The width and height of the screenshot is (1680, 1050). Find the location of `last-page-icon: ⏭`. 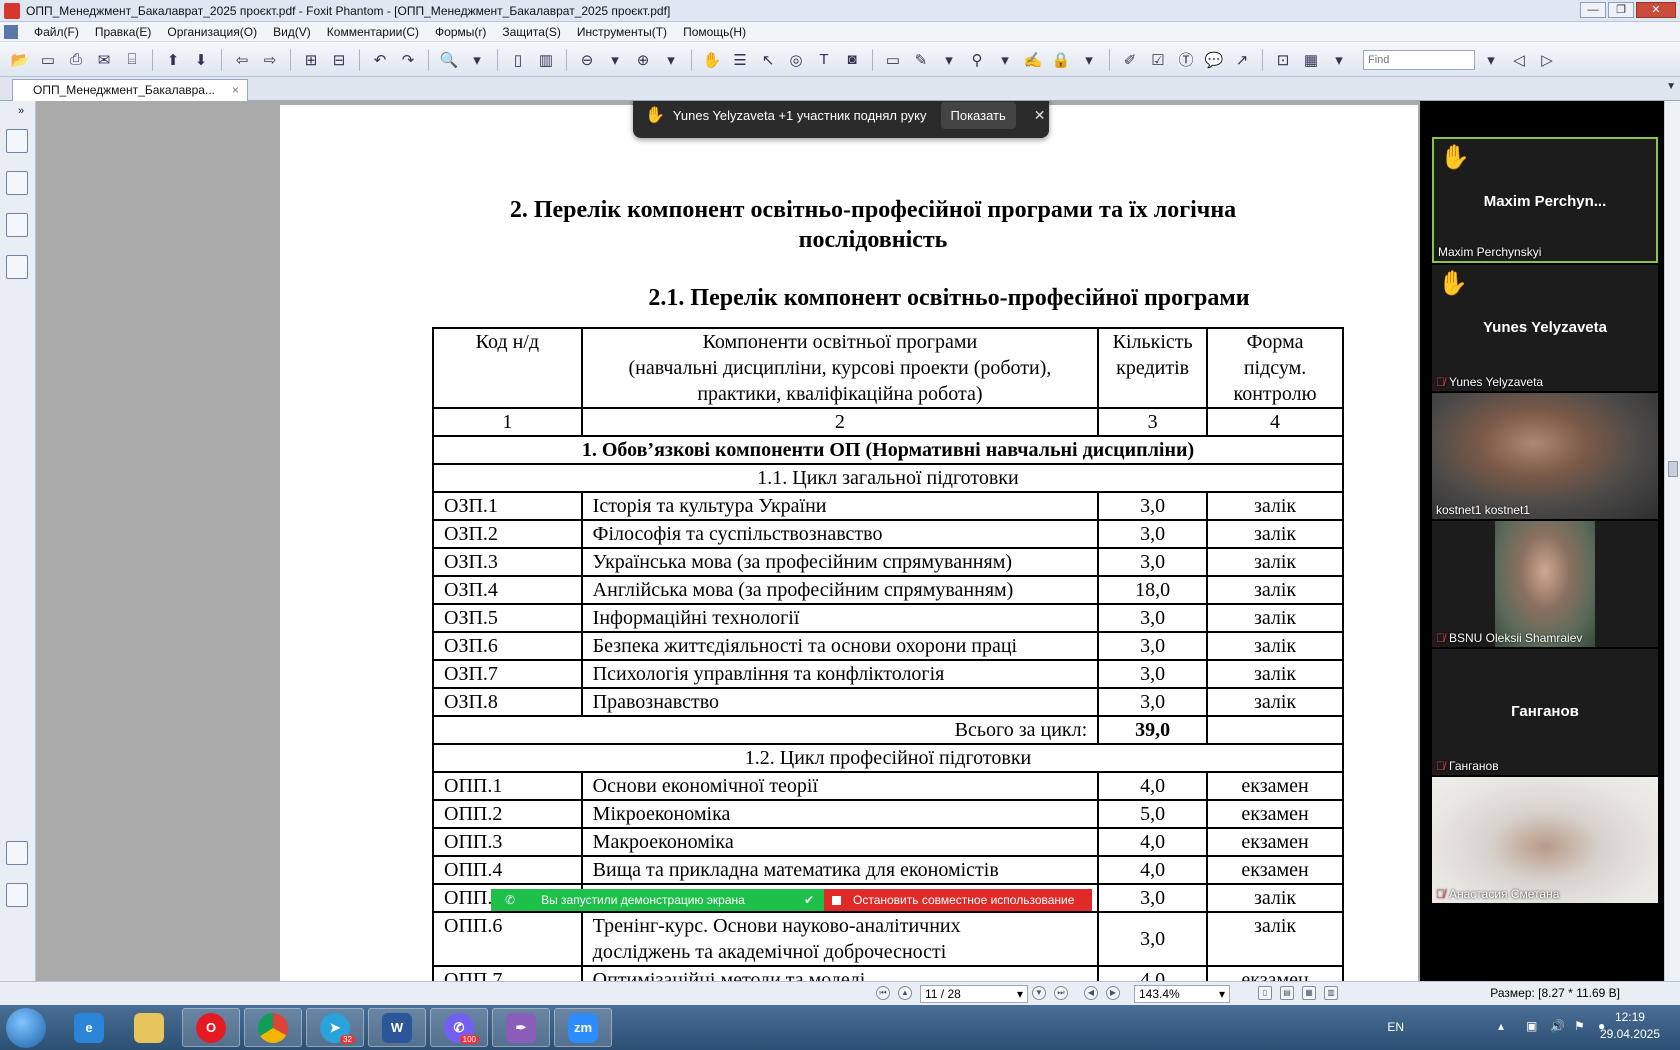

last-page-icon: ⏭ is located at coordinates (1061, 993).